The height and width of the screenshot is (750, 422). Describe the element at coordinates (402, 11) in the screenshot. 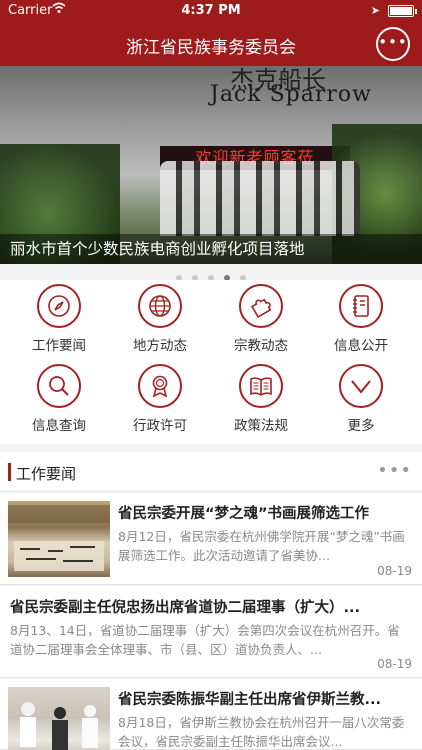

I see `battery-icon` at that location.